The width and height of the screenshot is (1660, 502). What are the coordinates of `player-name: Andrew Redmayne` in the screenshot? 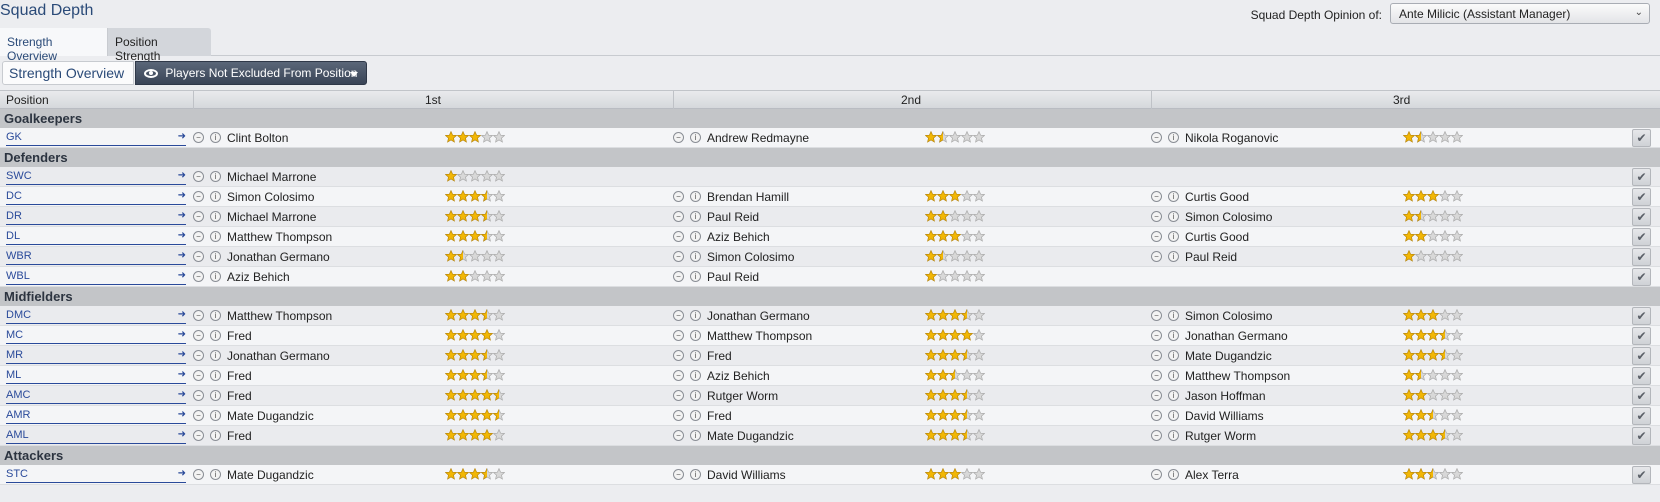 It's located at (758, 138).